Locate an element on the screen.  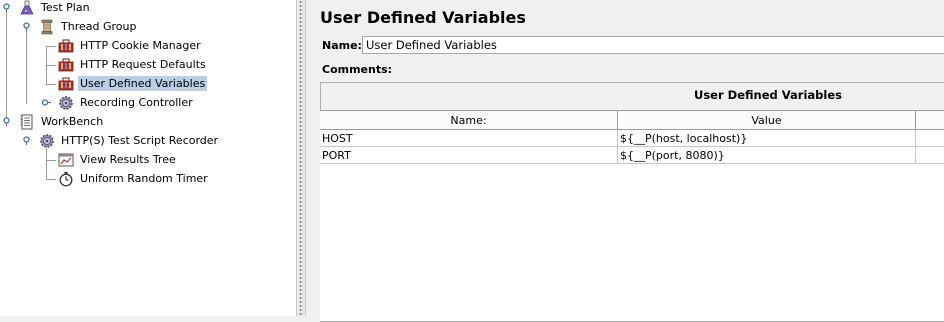
tree-node-view-results-tree: View Results Tree is located at coordinates (118, 159).